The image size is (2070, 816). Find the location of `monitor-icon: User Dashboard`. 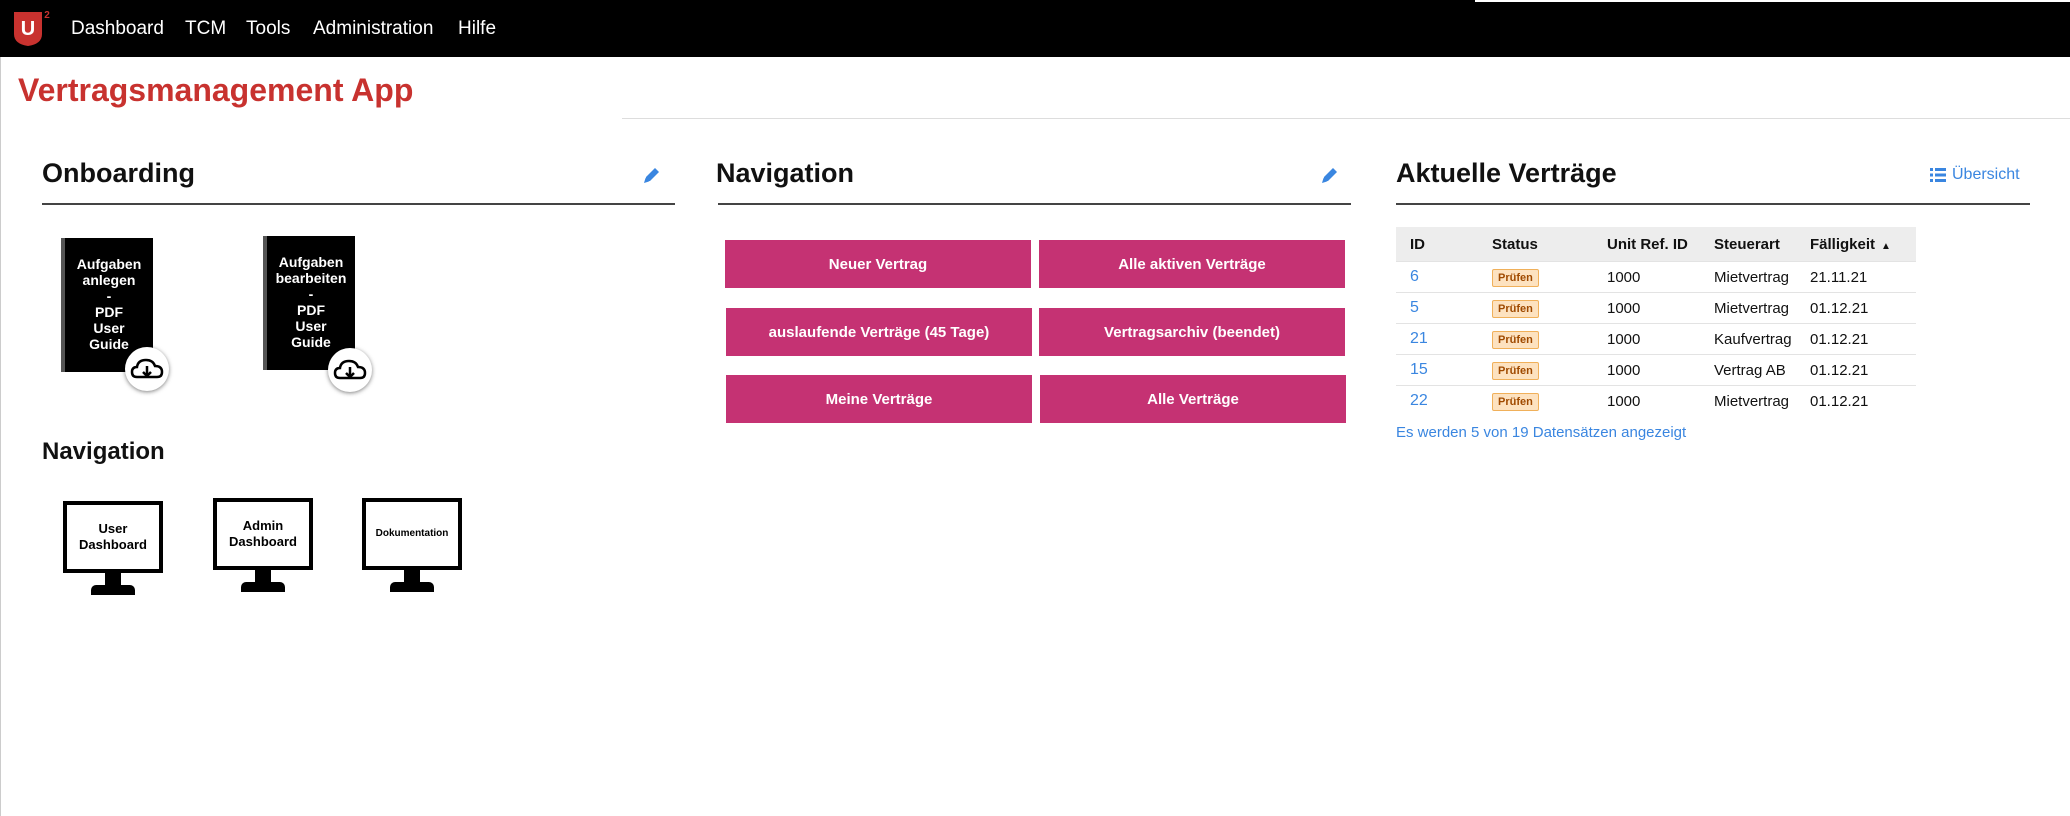

monitor-icon: User Dashboard is located at coordinates (113, 537).